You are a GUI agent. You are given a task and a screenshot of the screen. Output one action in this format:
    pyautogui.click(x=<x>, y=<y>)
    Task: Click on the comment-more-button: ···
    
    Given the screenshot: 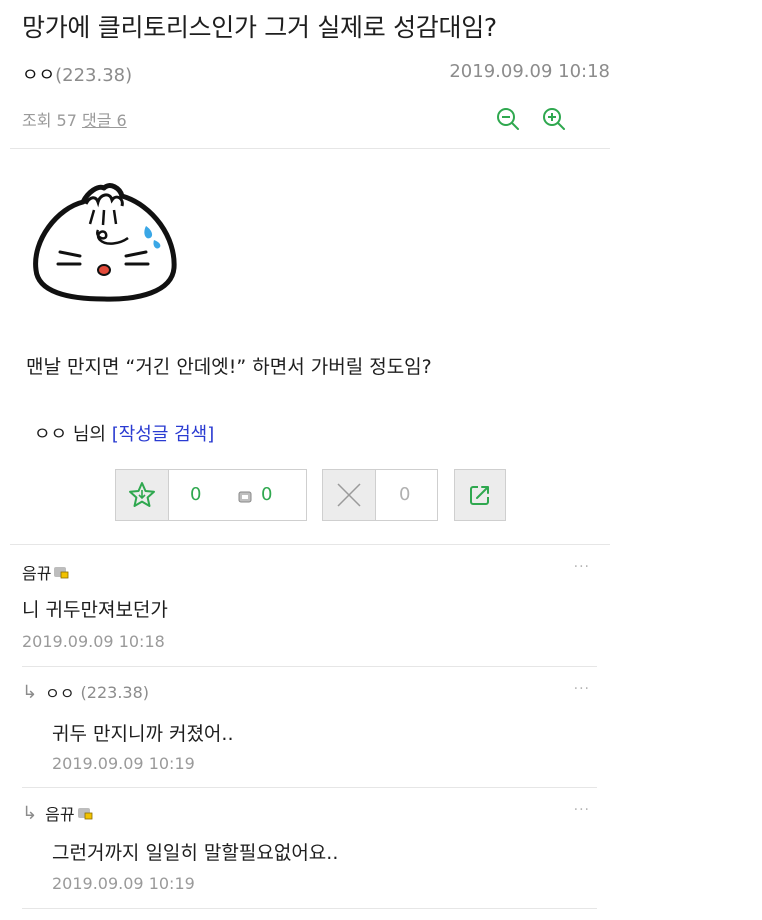 What is the action you would take?
    pyautogui.click(x=582, y=567)
    